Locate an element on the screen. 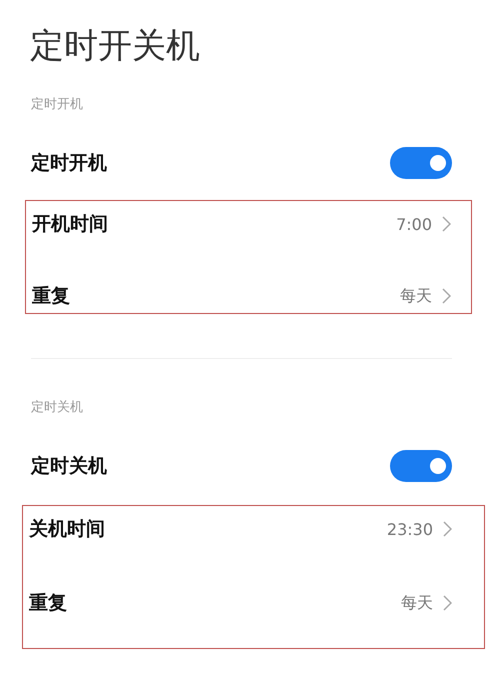 Image resolution: width=500 pixels, height=697 pixels. setting-value: 7:00 is located at coordinates (414, 224).